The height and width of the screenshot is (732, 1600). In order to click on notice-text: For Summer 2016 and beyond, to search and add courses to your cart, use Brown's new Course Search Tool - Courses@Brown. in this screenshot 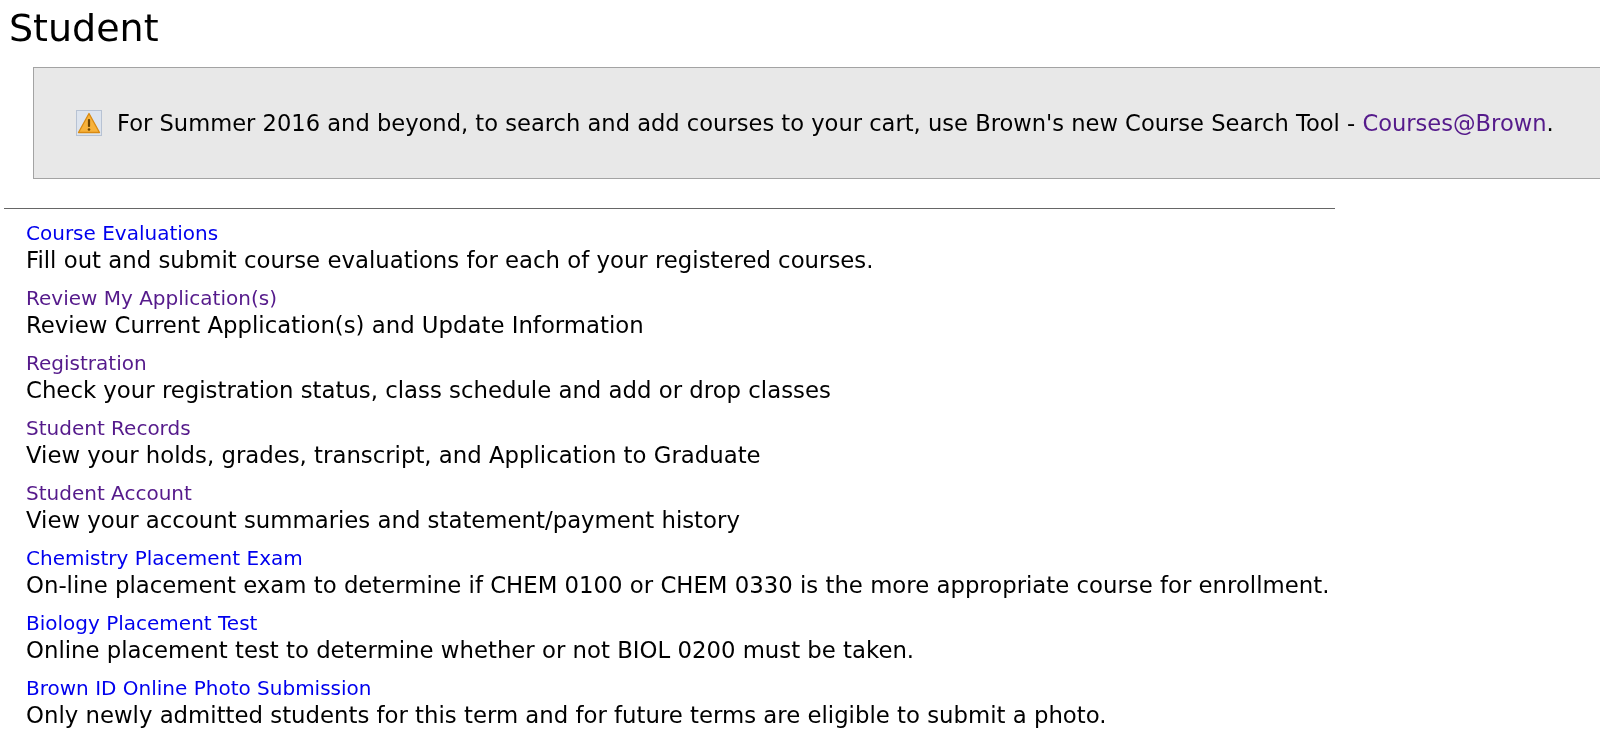, I will do `click(835, 123)`.